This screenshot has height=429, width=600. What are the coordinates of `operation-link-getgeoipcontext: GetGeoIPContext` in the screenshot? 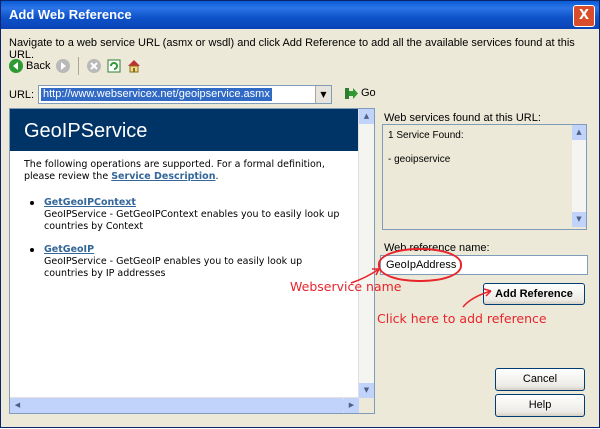 It's located at (90, 202).